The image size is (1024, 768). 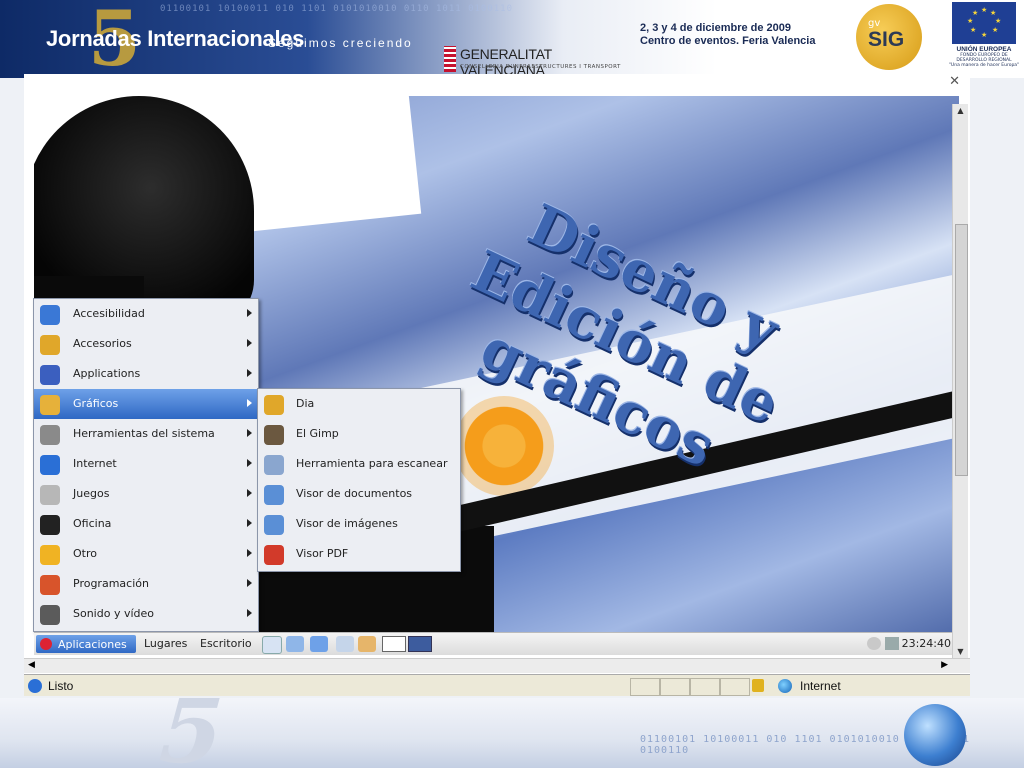 I want to click on submenu-item-visor-de-documentos: Visor de documentos, so click(x=359, y=494).